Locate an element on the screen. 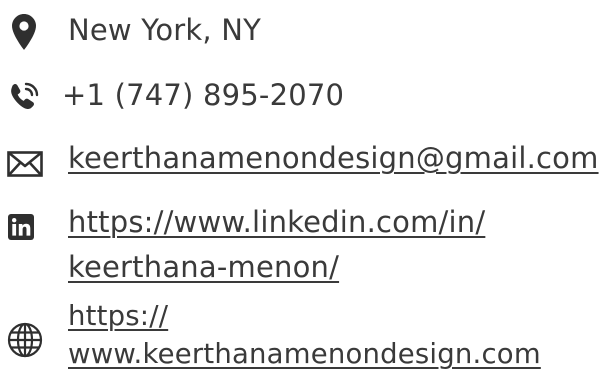 This screenshot has height=377, width=606. website-link-line2: www.keerthanamenondesign.com is located at coordinates (304, 355).